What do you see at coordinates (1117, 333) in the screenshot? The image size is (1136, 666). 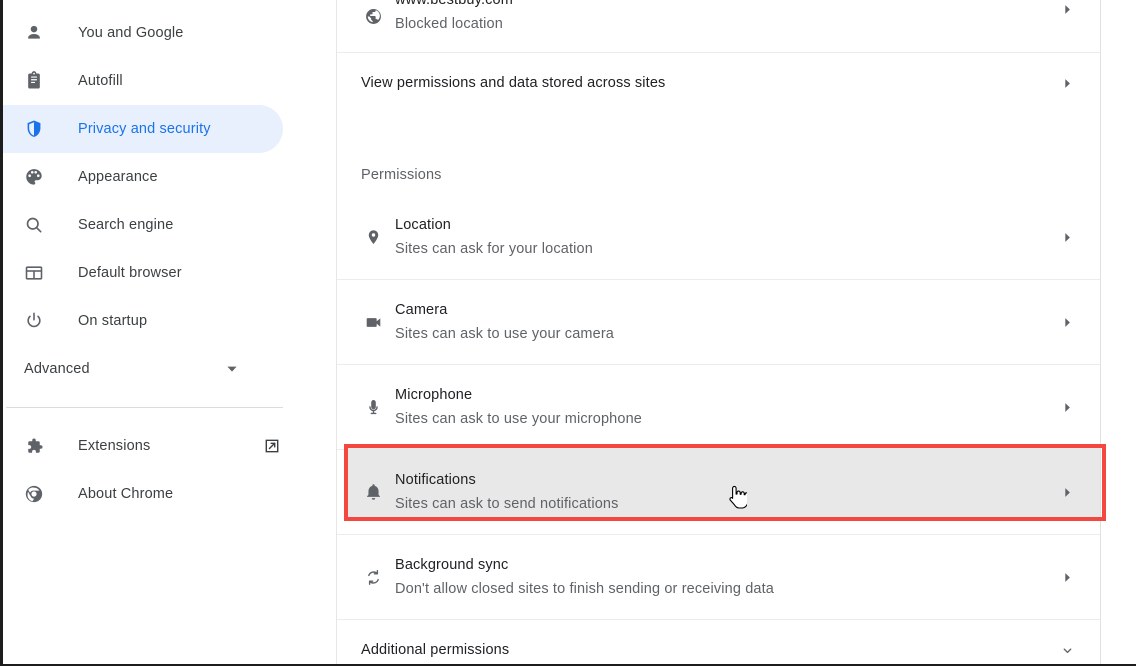 I see `content-right-gutter` at bounding box center [1117, 333].